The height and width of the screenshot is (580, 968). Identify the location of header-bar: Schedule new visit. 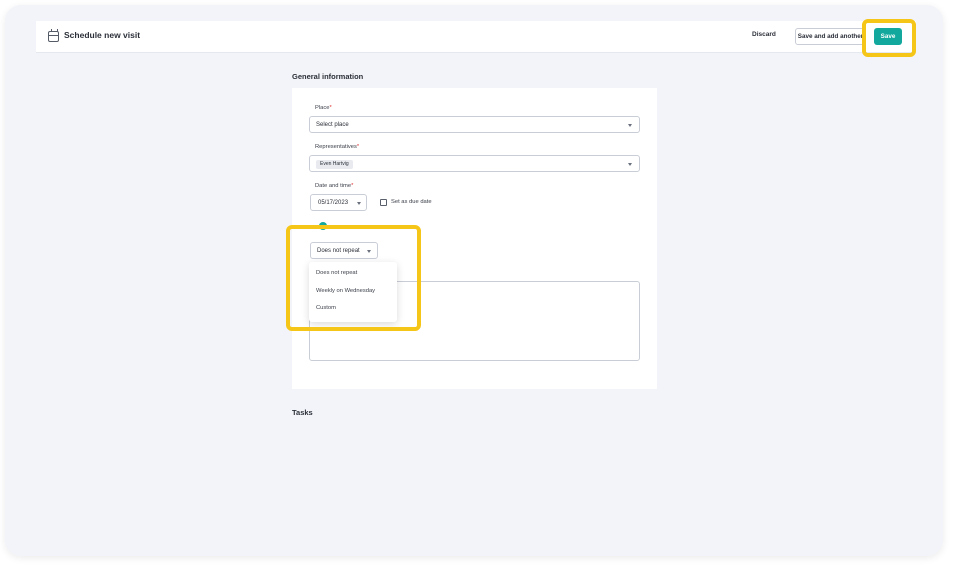
(476, 37).